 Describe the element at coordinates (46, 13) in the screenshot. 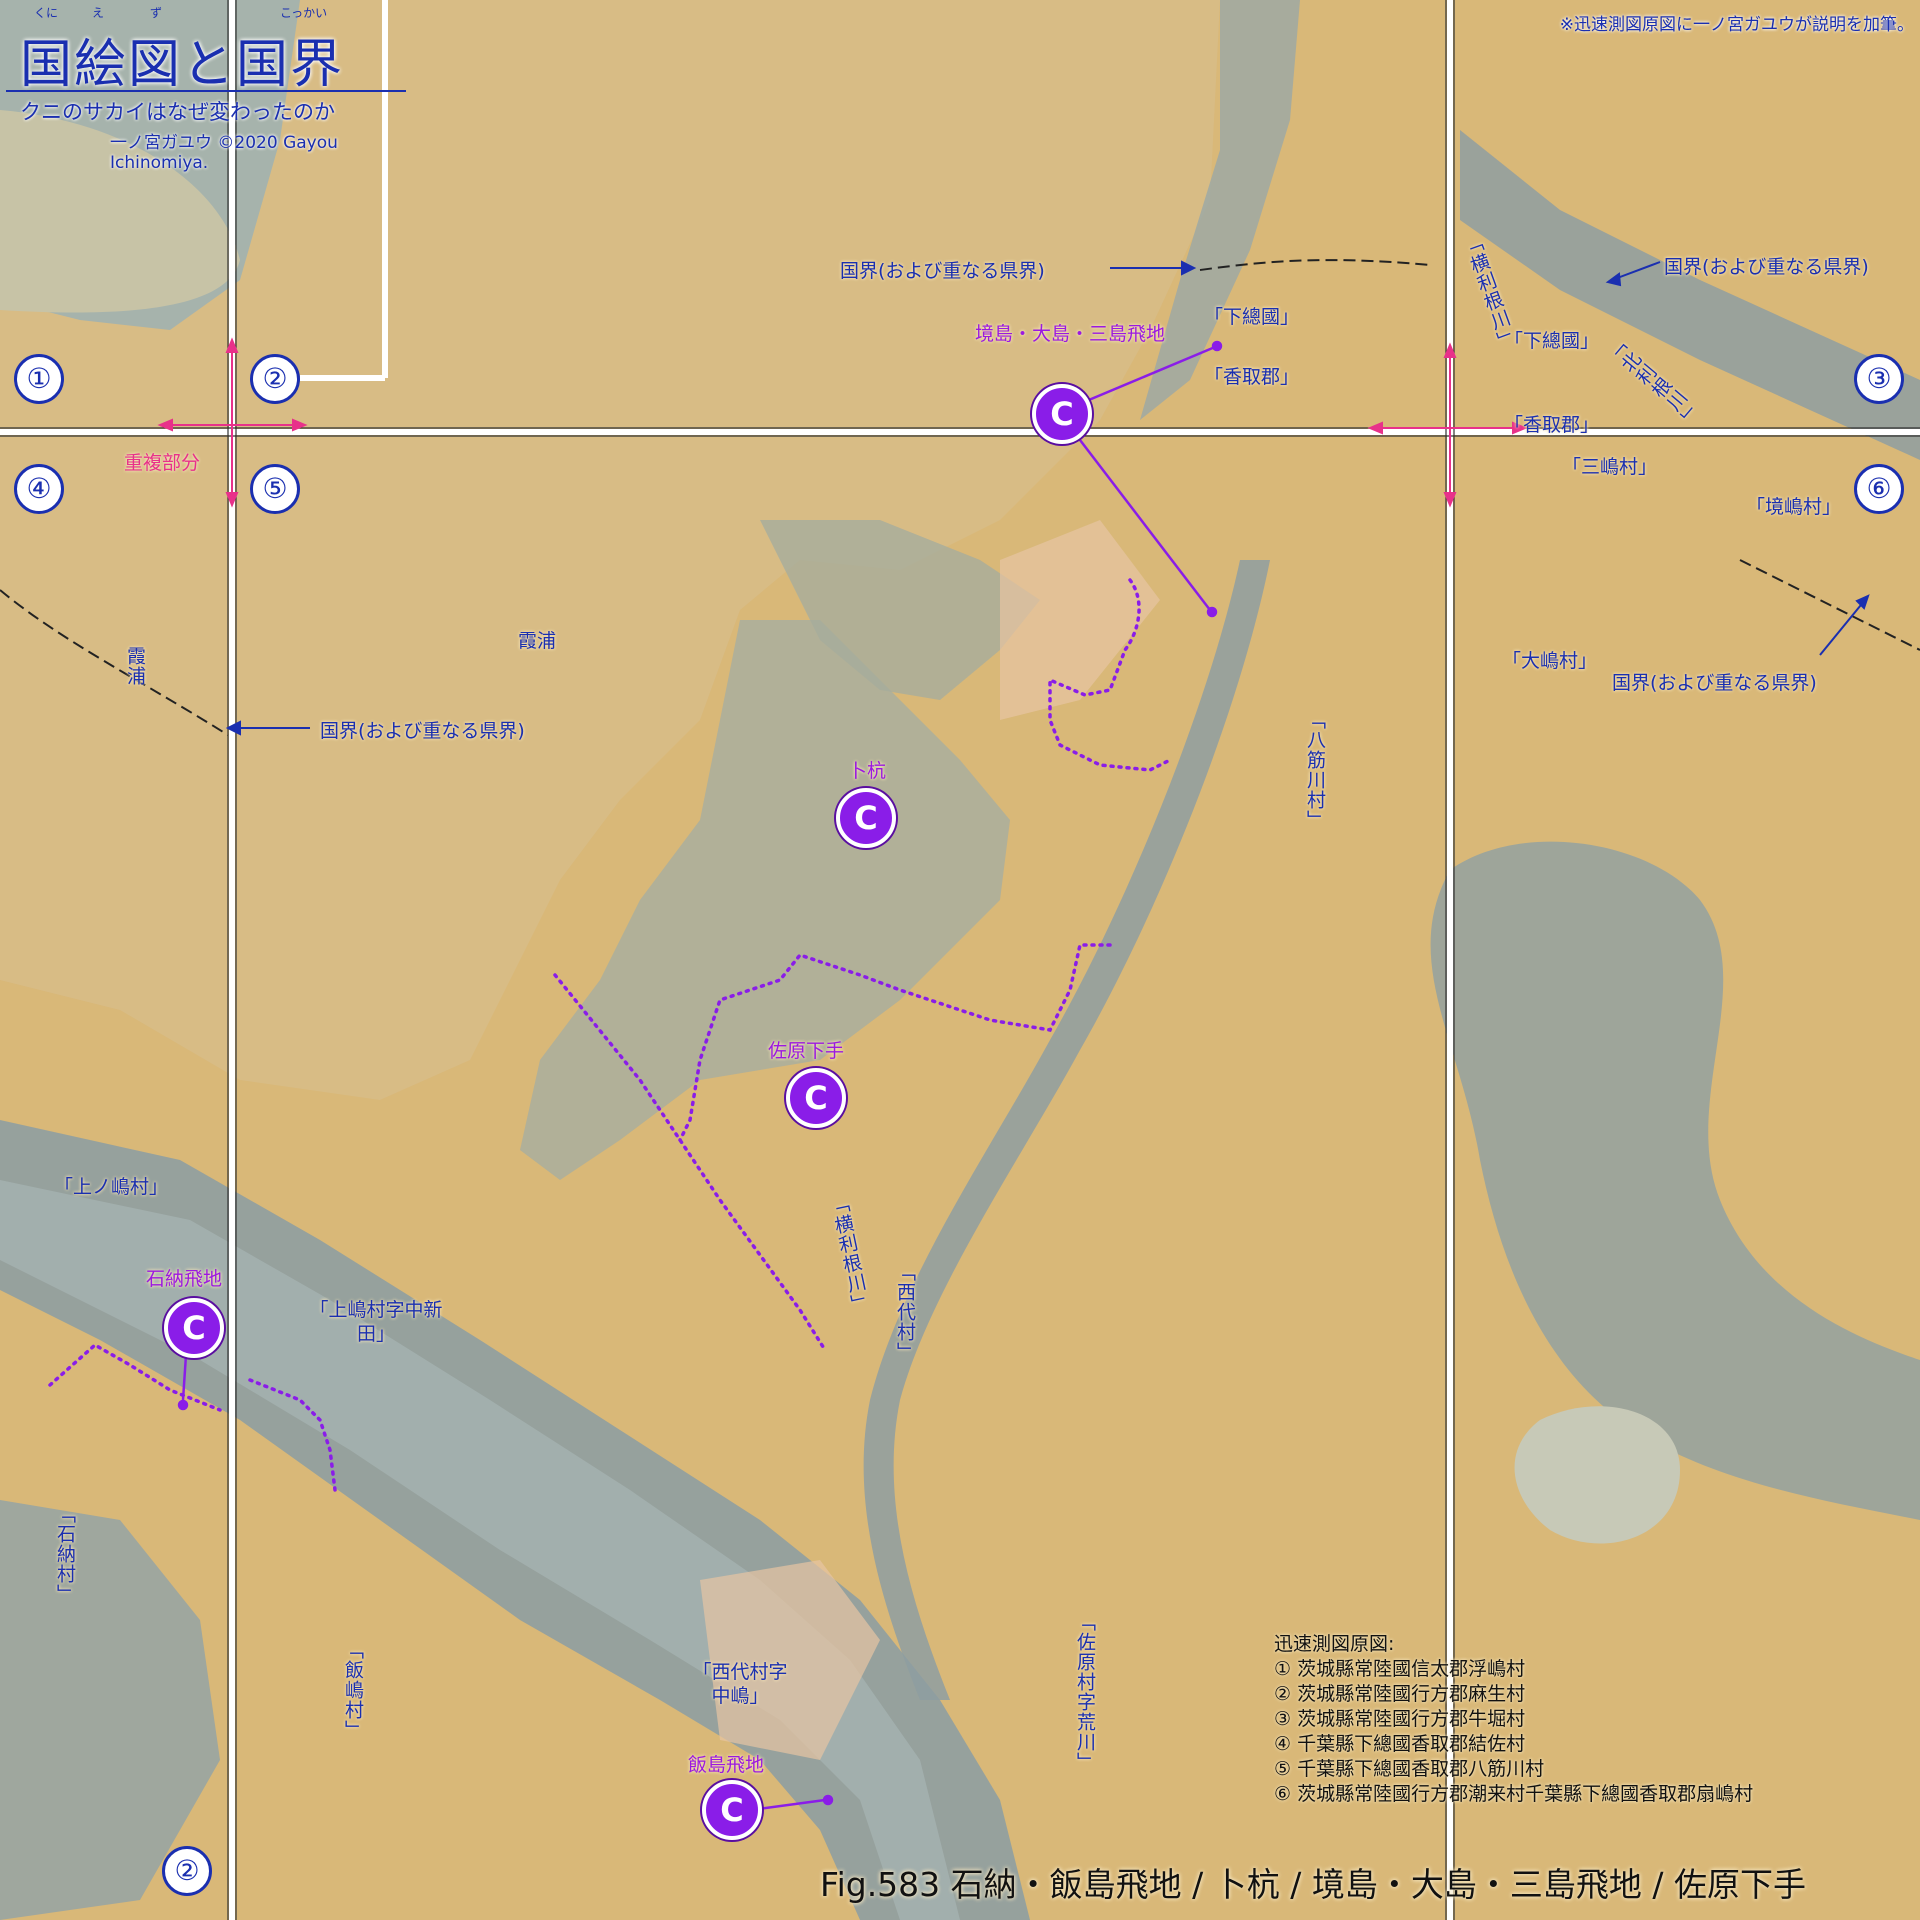

I see `ruby-kuni: くに` at that location.